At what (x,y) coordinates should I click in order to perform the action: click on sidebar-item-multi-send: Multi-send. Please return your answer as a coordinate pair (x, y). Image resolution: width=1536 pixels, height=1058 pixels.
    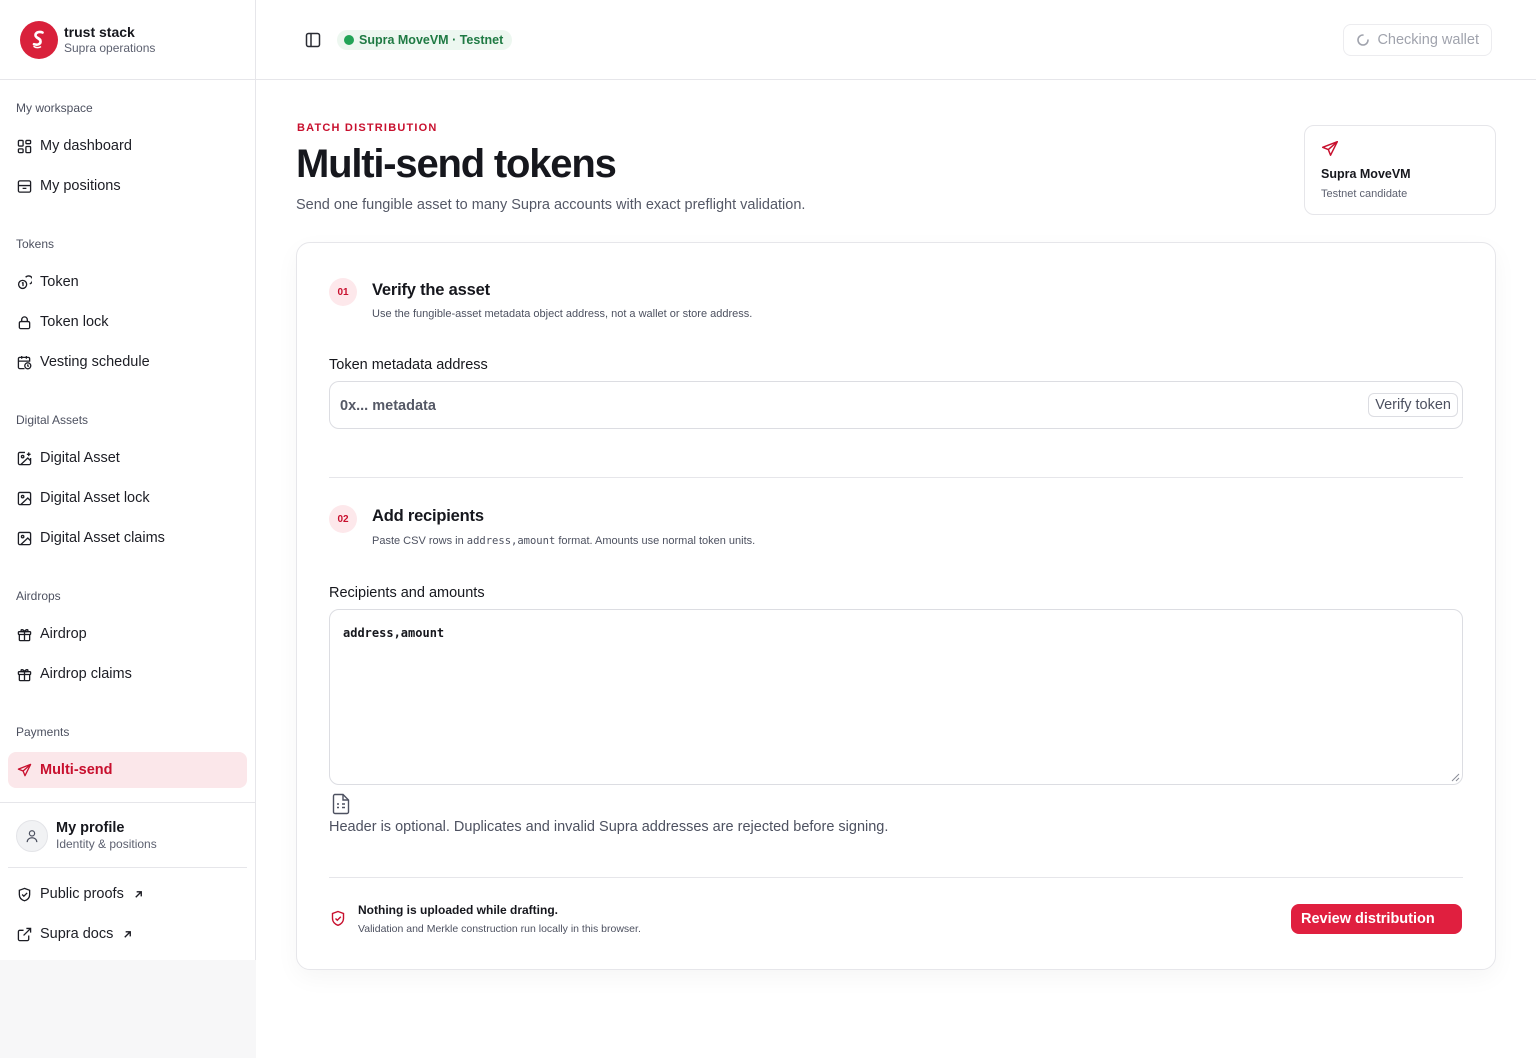
    Looking at the image, I should click on (127, 770).